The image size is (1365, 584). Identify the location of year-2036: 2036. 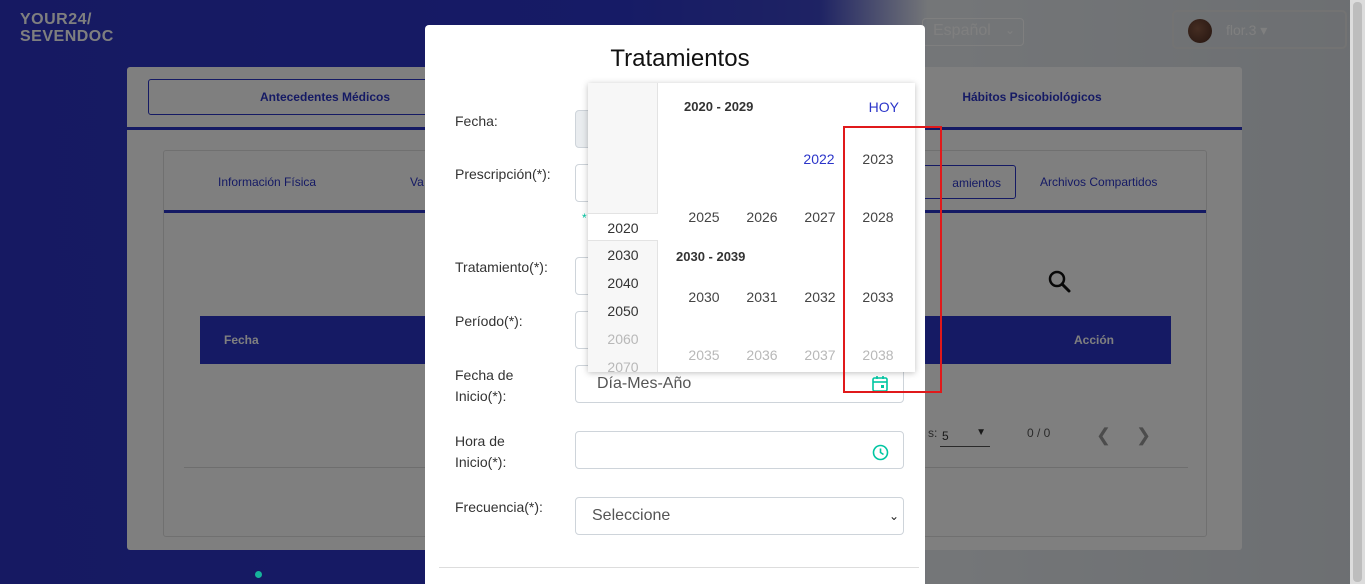
(762, 355).